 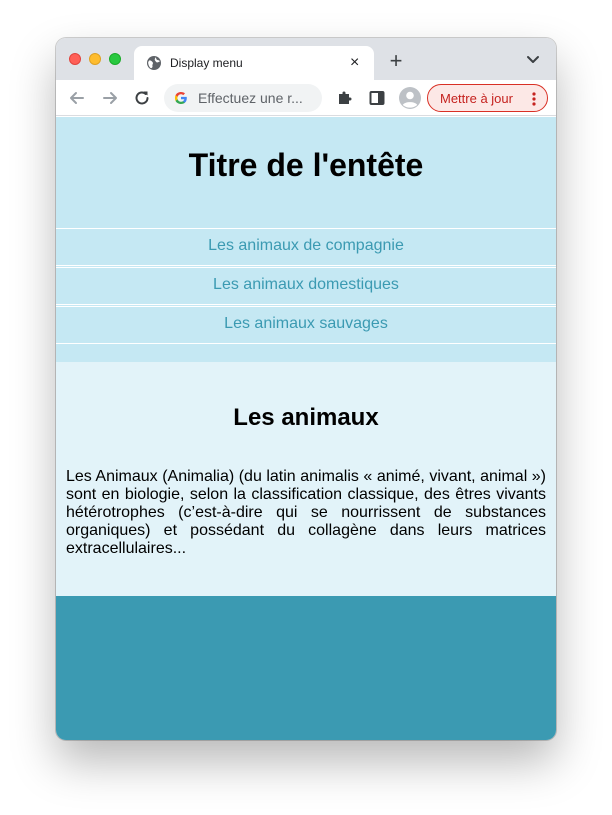 I want to click on browser-toolbar: Effectuez une r... Mettre à jour, so click(x=306, y=98).